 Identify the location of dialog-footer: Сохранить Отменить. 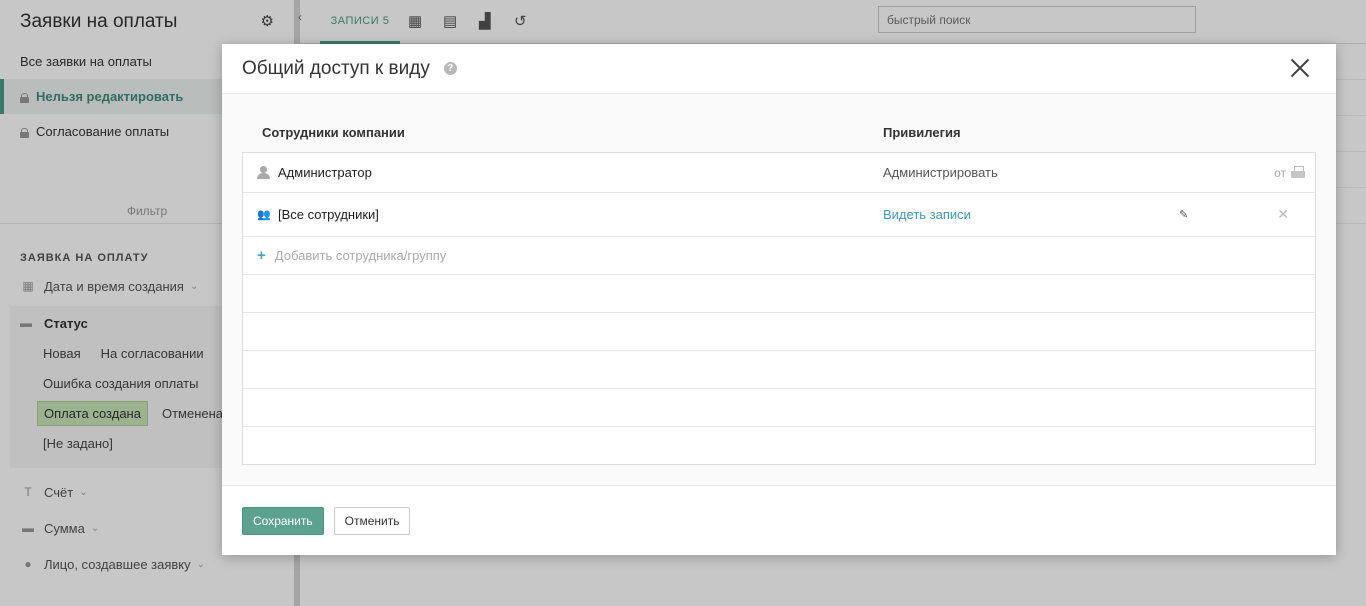
(779, 521).